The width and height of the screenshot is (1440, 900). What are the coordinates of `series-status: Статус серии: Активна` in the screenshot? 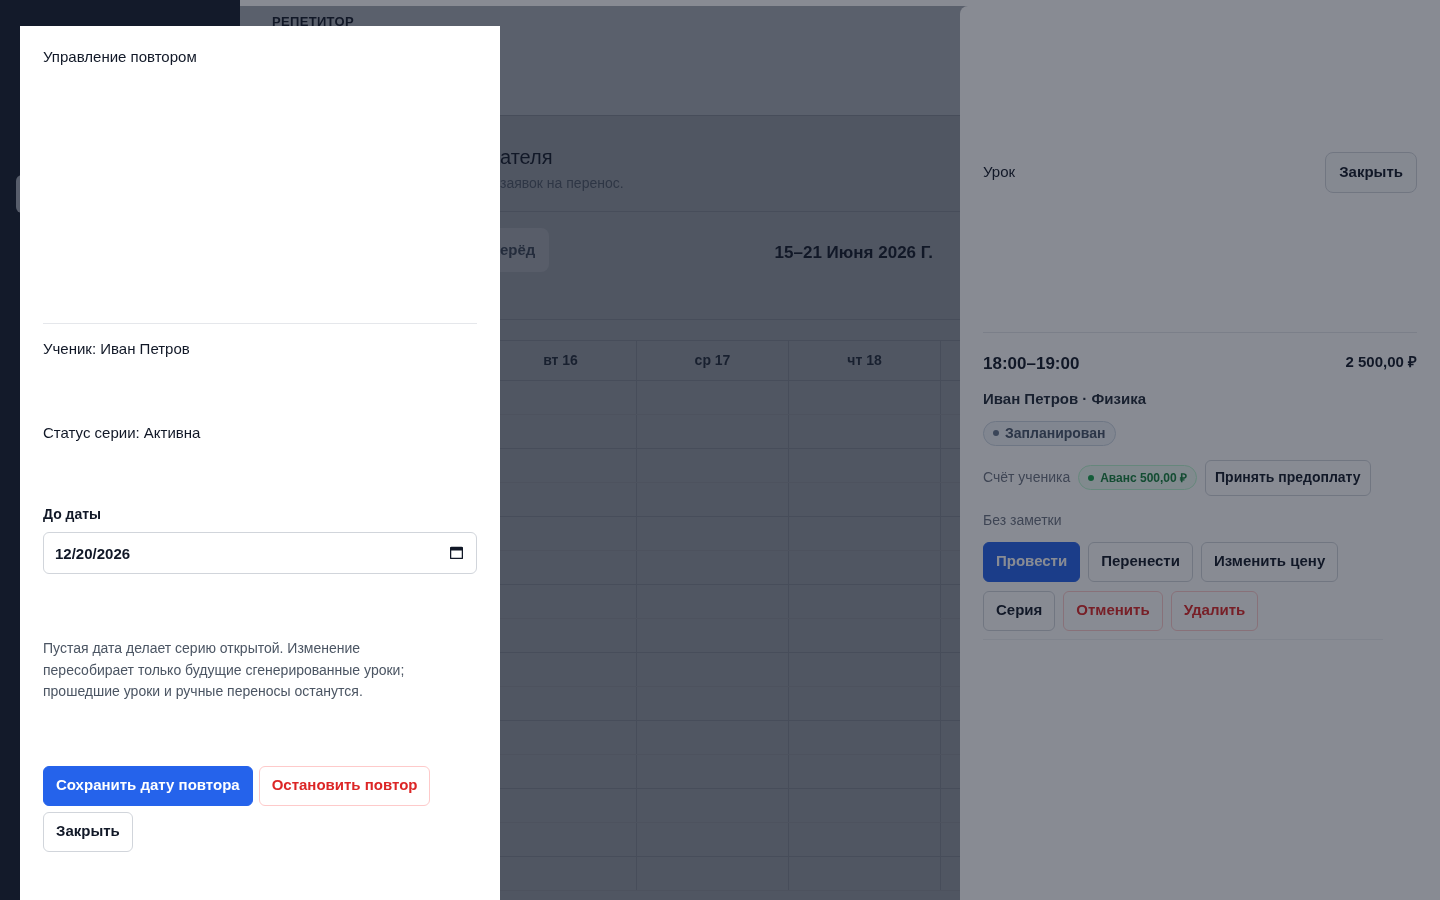 It's located at (122, 432).